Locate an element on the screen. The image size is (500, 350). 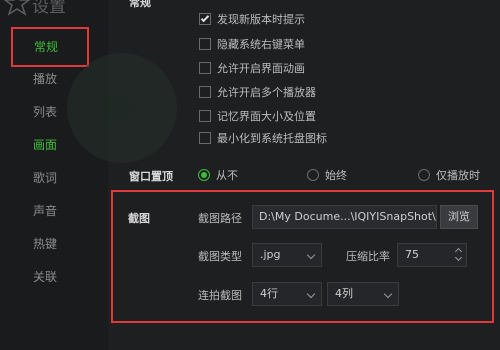
sidebar-item-label: 常规 is located at coordinates (46, 47).